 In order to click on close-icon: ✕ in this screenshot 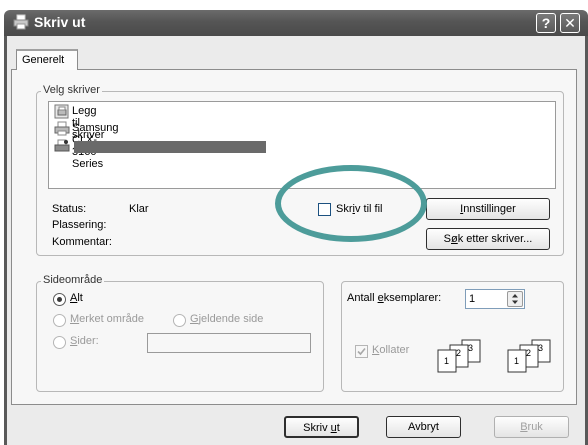, I will do `click(570, 23)`.